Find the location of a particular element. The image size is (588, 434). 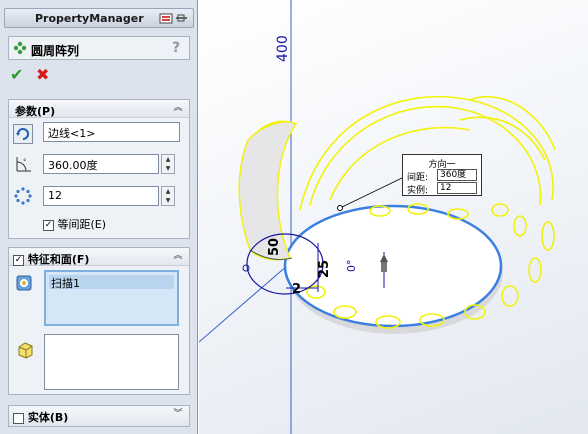

equal-spacing-label: 等间距(E) is located at coordinates (82, 224).